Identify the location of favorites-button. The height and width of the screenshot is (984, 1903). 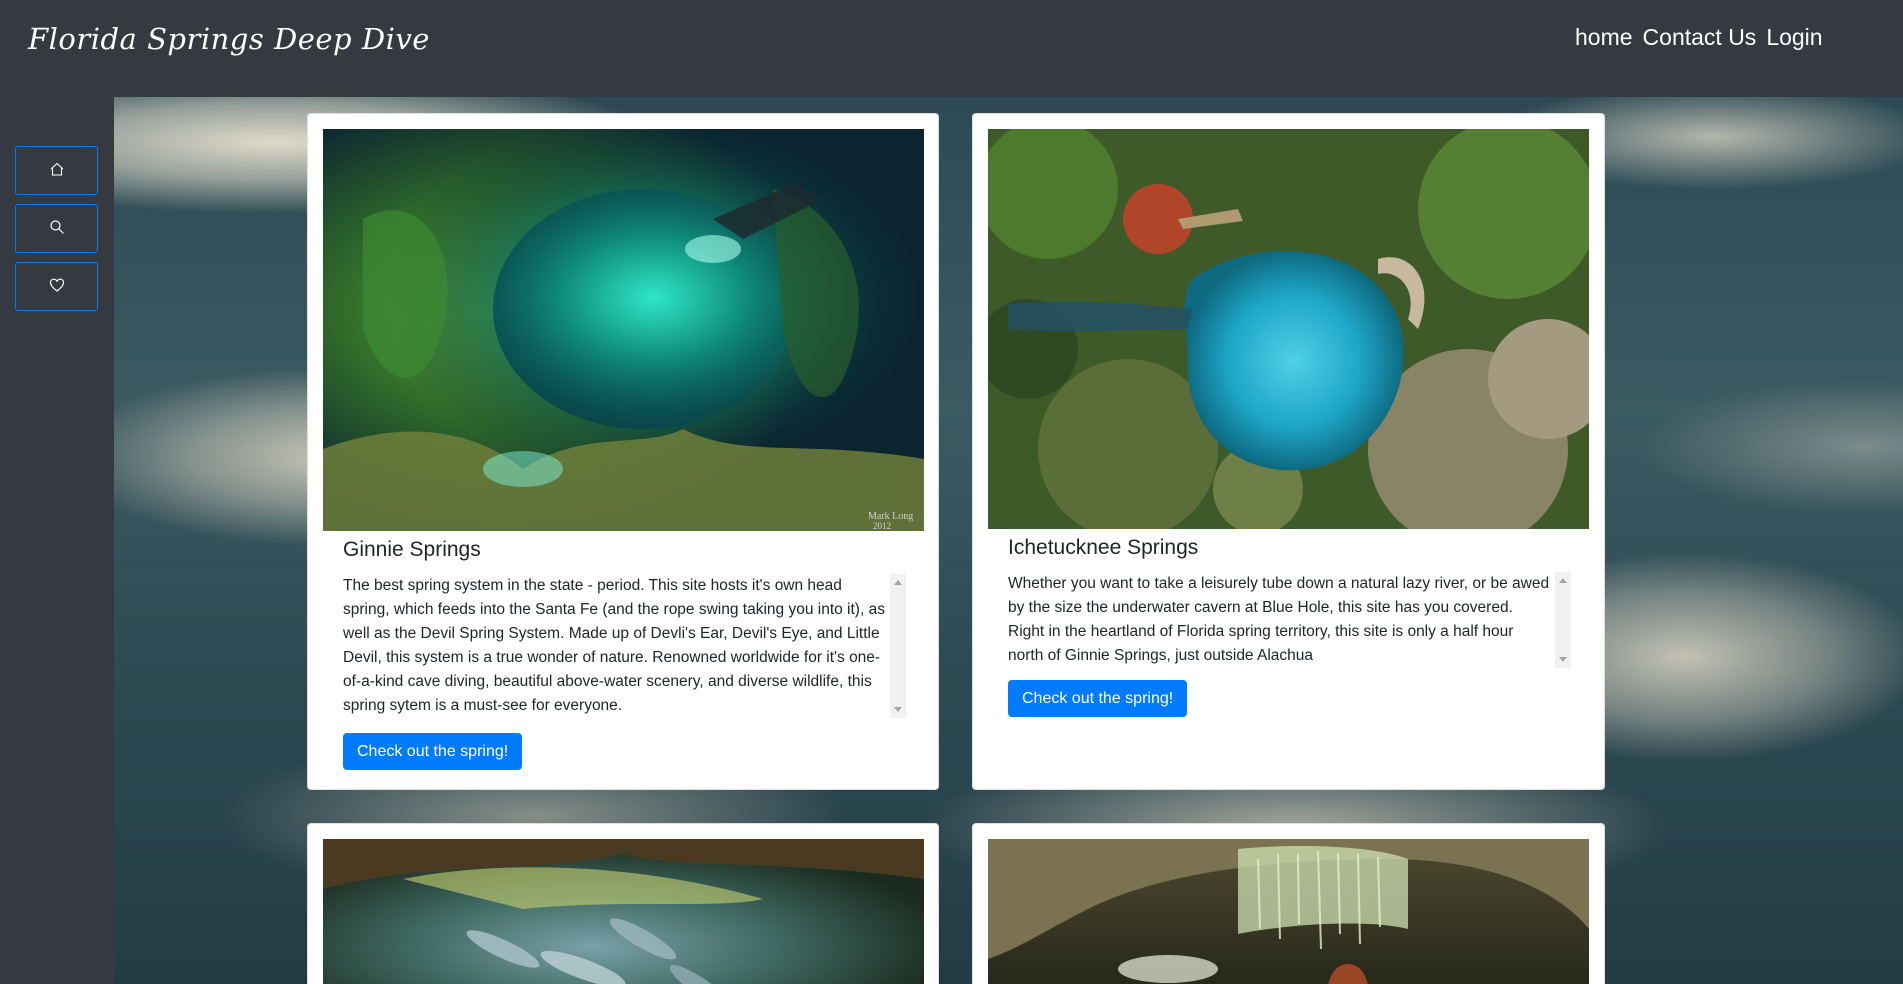
(56, 286).